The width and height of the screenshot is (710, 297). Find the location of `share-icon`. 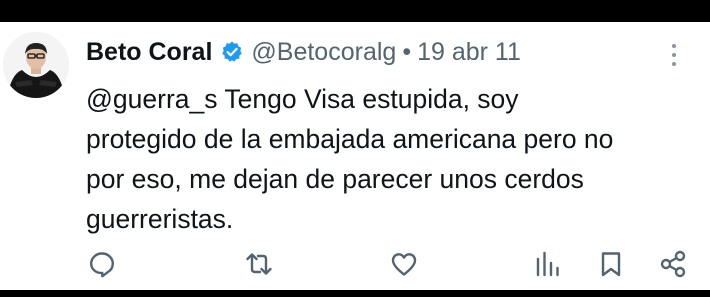

share-icon is located at coordinates (673, 264).